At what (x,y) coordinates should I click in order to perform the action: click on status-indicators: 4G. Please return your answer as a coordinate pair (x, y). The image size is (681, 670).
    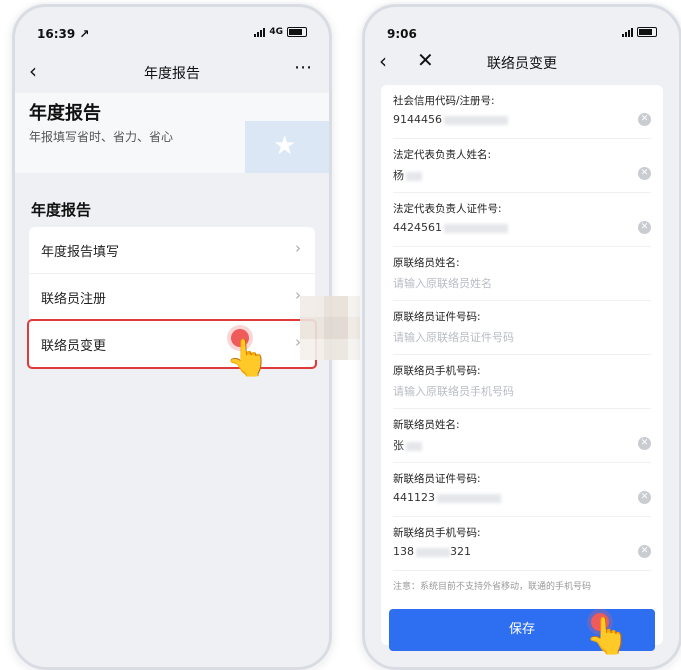
    Looking at the image, I should click on (280, 32).